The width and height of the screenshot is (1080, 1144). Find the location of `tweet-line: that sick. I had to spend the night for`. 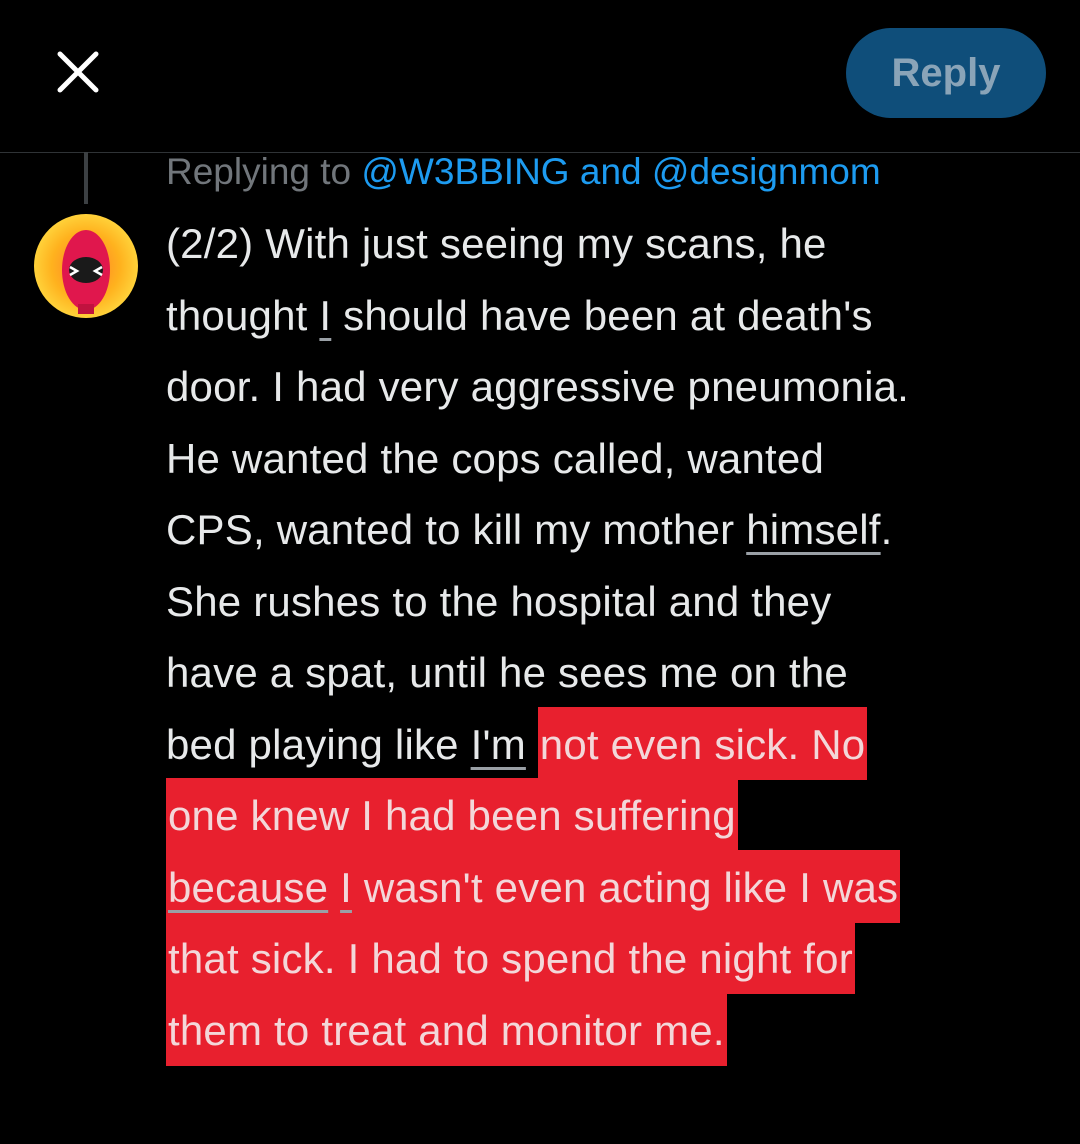

tweet-line: that sick. I had to spend the night for is located at coordinates (616, 958).